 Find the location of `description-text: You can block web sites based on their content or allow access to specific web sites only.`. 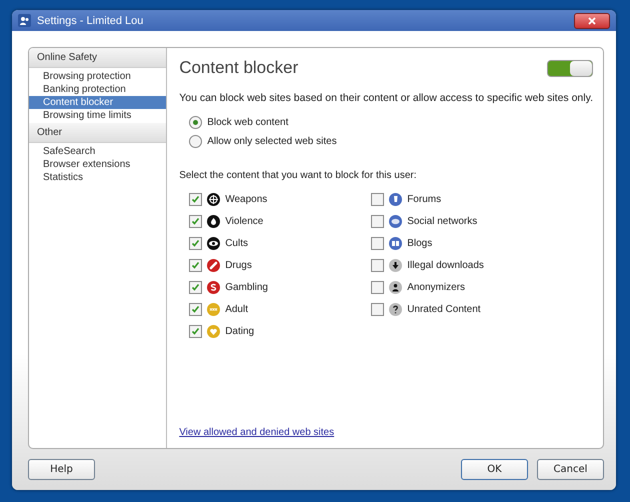

description-text: You can block web sites based on their content or allow access to specific web sites only. is located at coordinates (386, 98).